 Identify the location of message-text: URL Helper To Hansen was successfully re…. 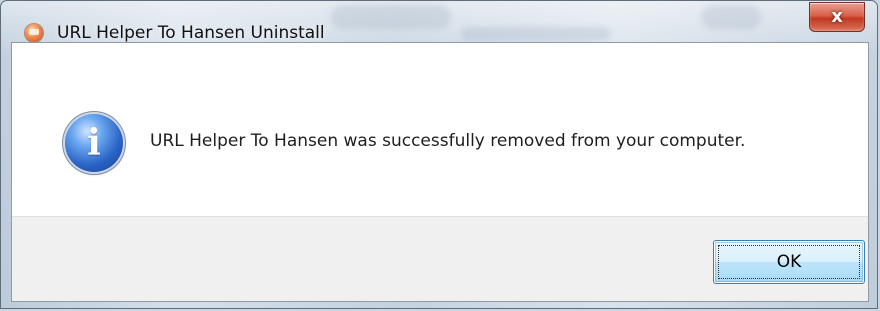
(448, 141).